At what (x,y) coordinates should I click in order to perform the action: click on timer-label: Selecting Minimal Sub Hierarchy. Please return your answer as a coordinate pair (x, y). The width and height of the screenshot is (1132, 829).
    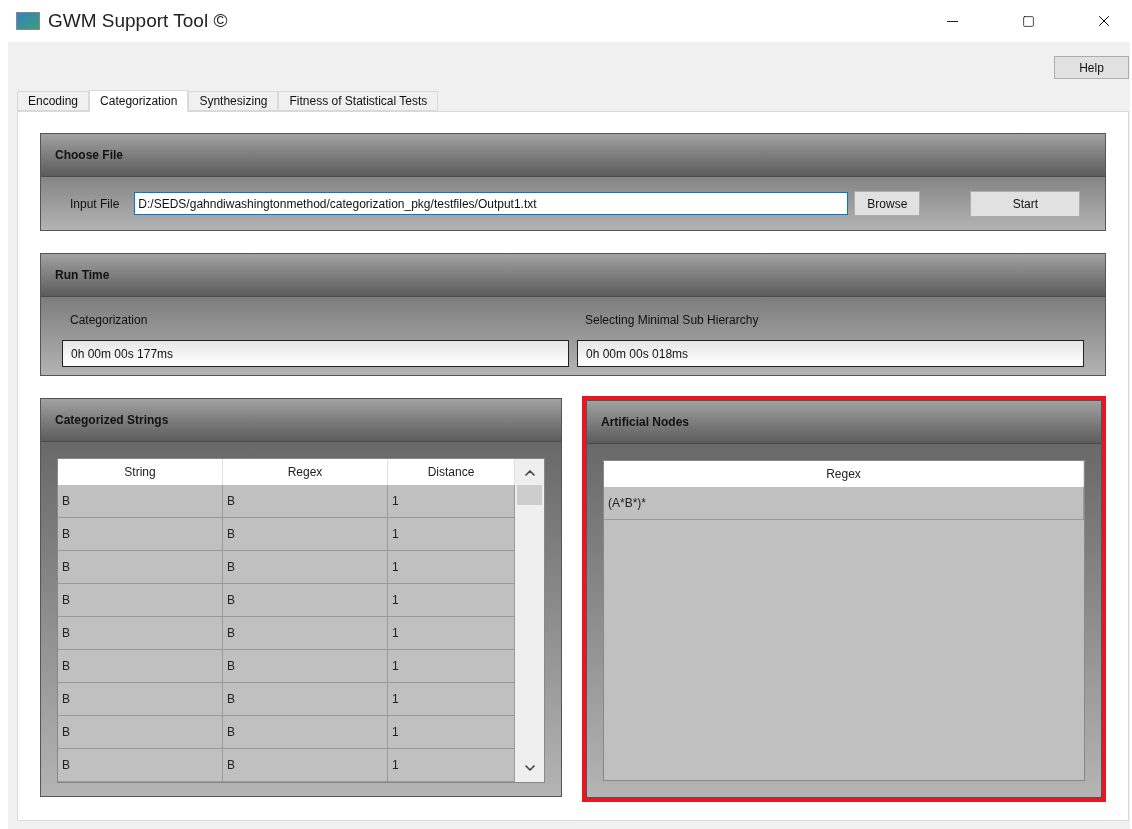
    Looking at the image, I should click on (672, 320).